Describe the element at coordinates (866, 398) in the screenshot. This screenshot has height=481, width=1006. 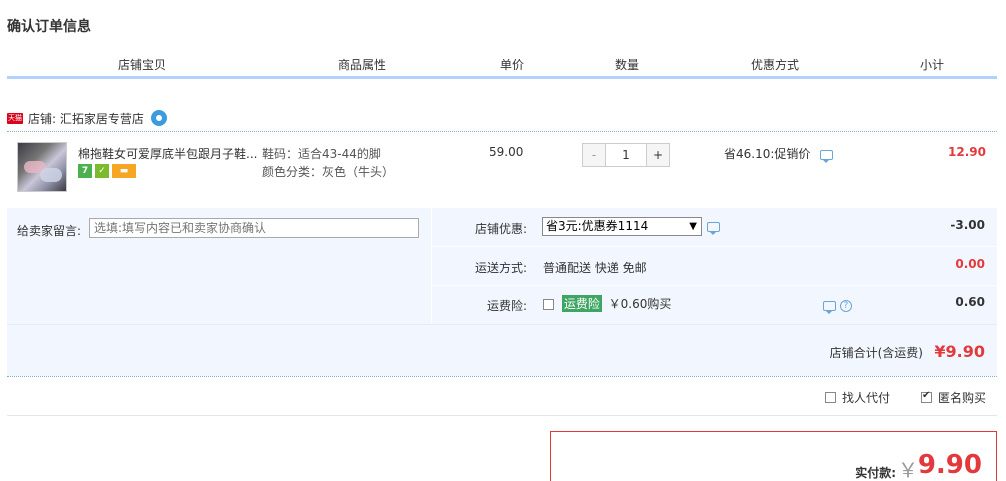
I see `proxy-pay-label: 找人代付` at that location.